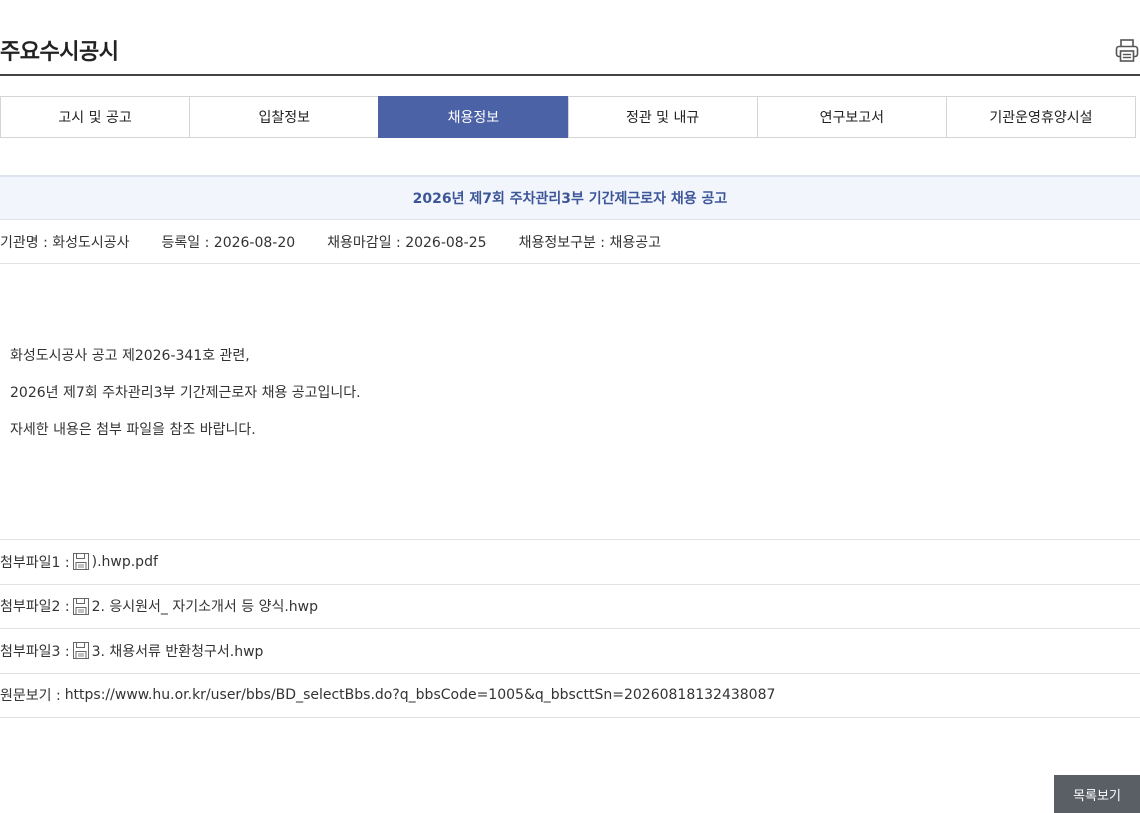 The height and width of the screenshot is (813, 1140). Describe the element at coordinates (65, 242) in the screenshot. I see `meta-agency: 기관명 : 화성도시공사` at that location.